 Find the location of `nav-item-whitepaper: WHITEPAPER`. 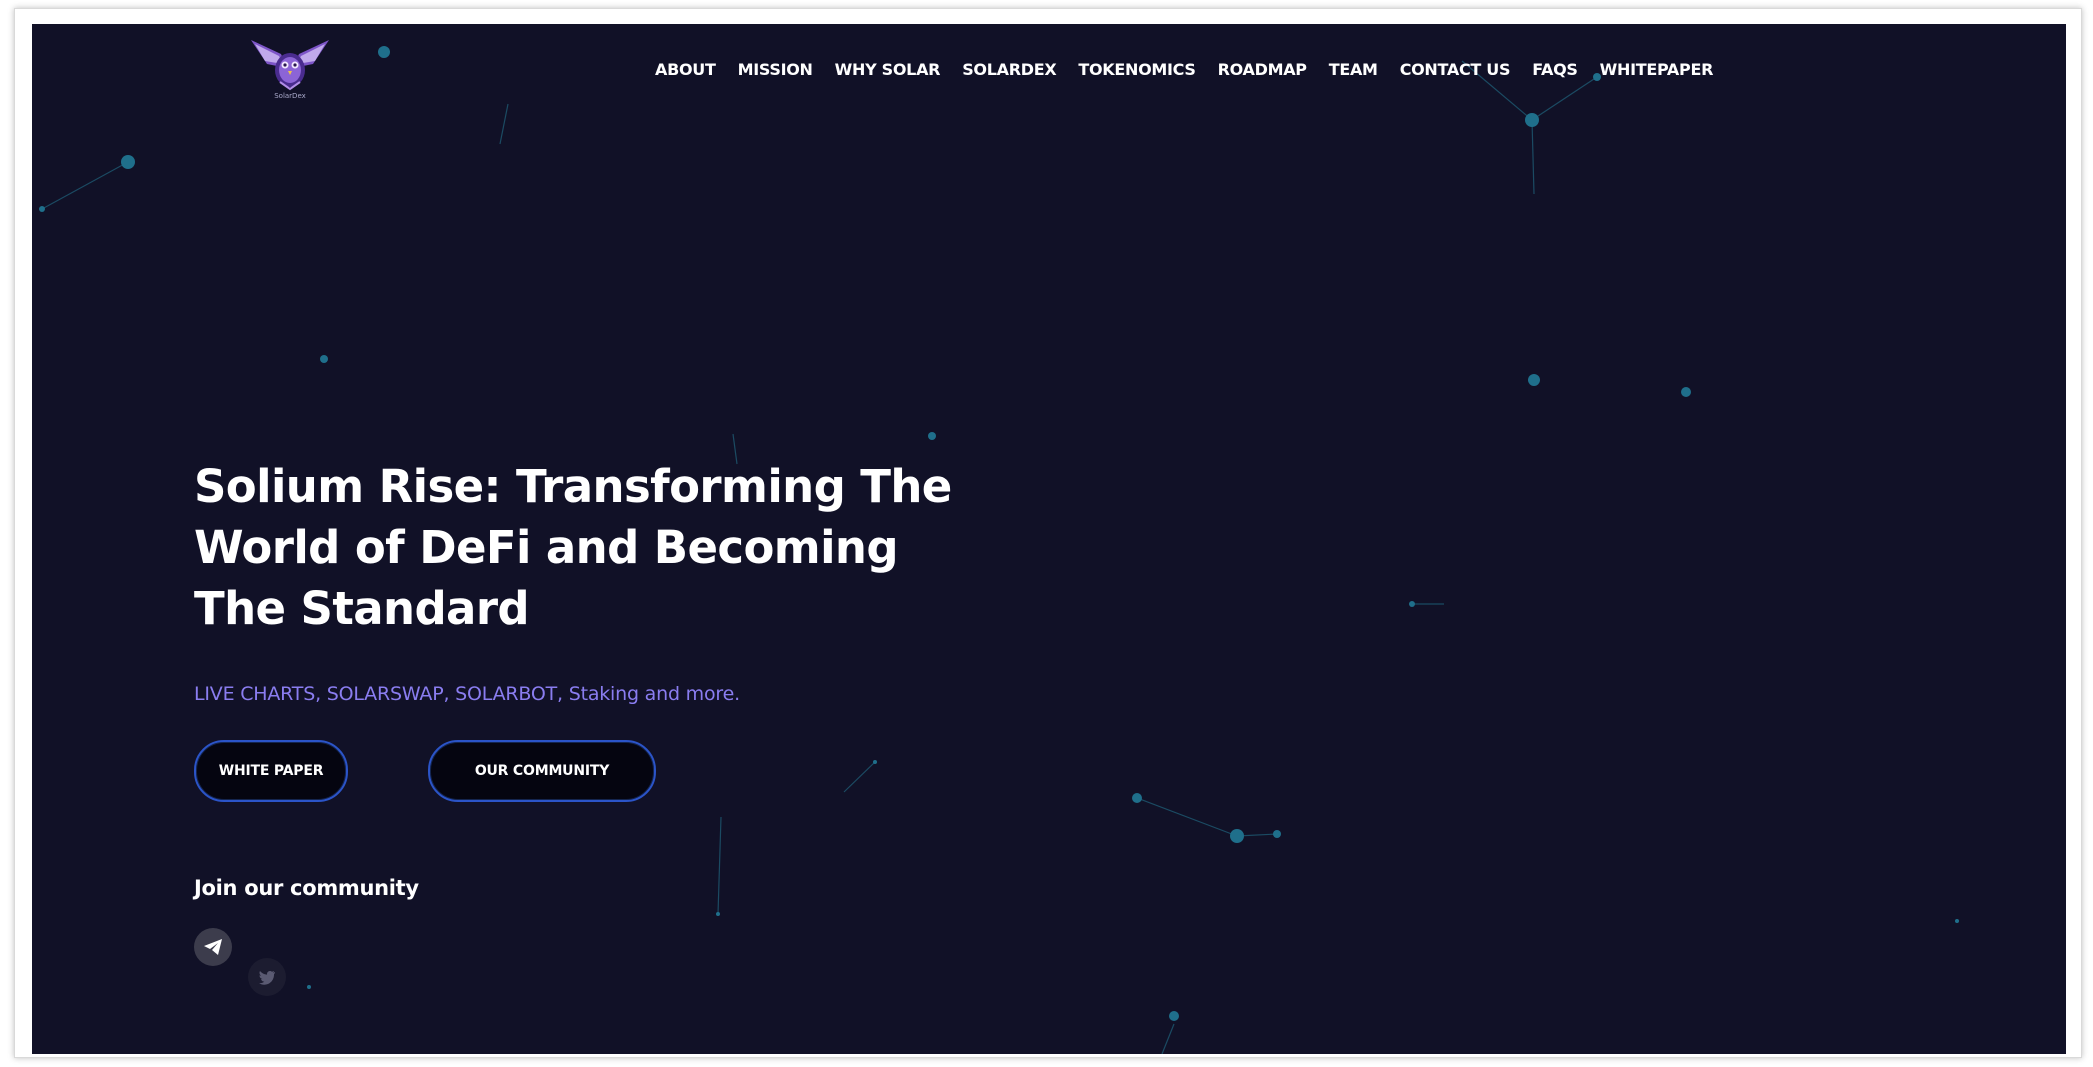

nav-item-whitepaper: WHITEPAPER is located at coordinates (1656, 70).